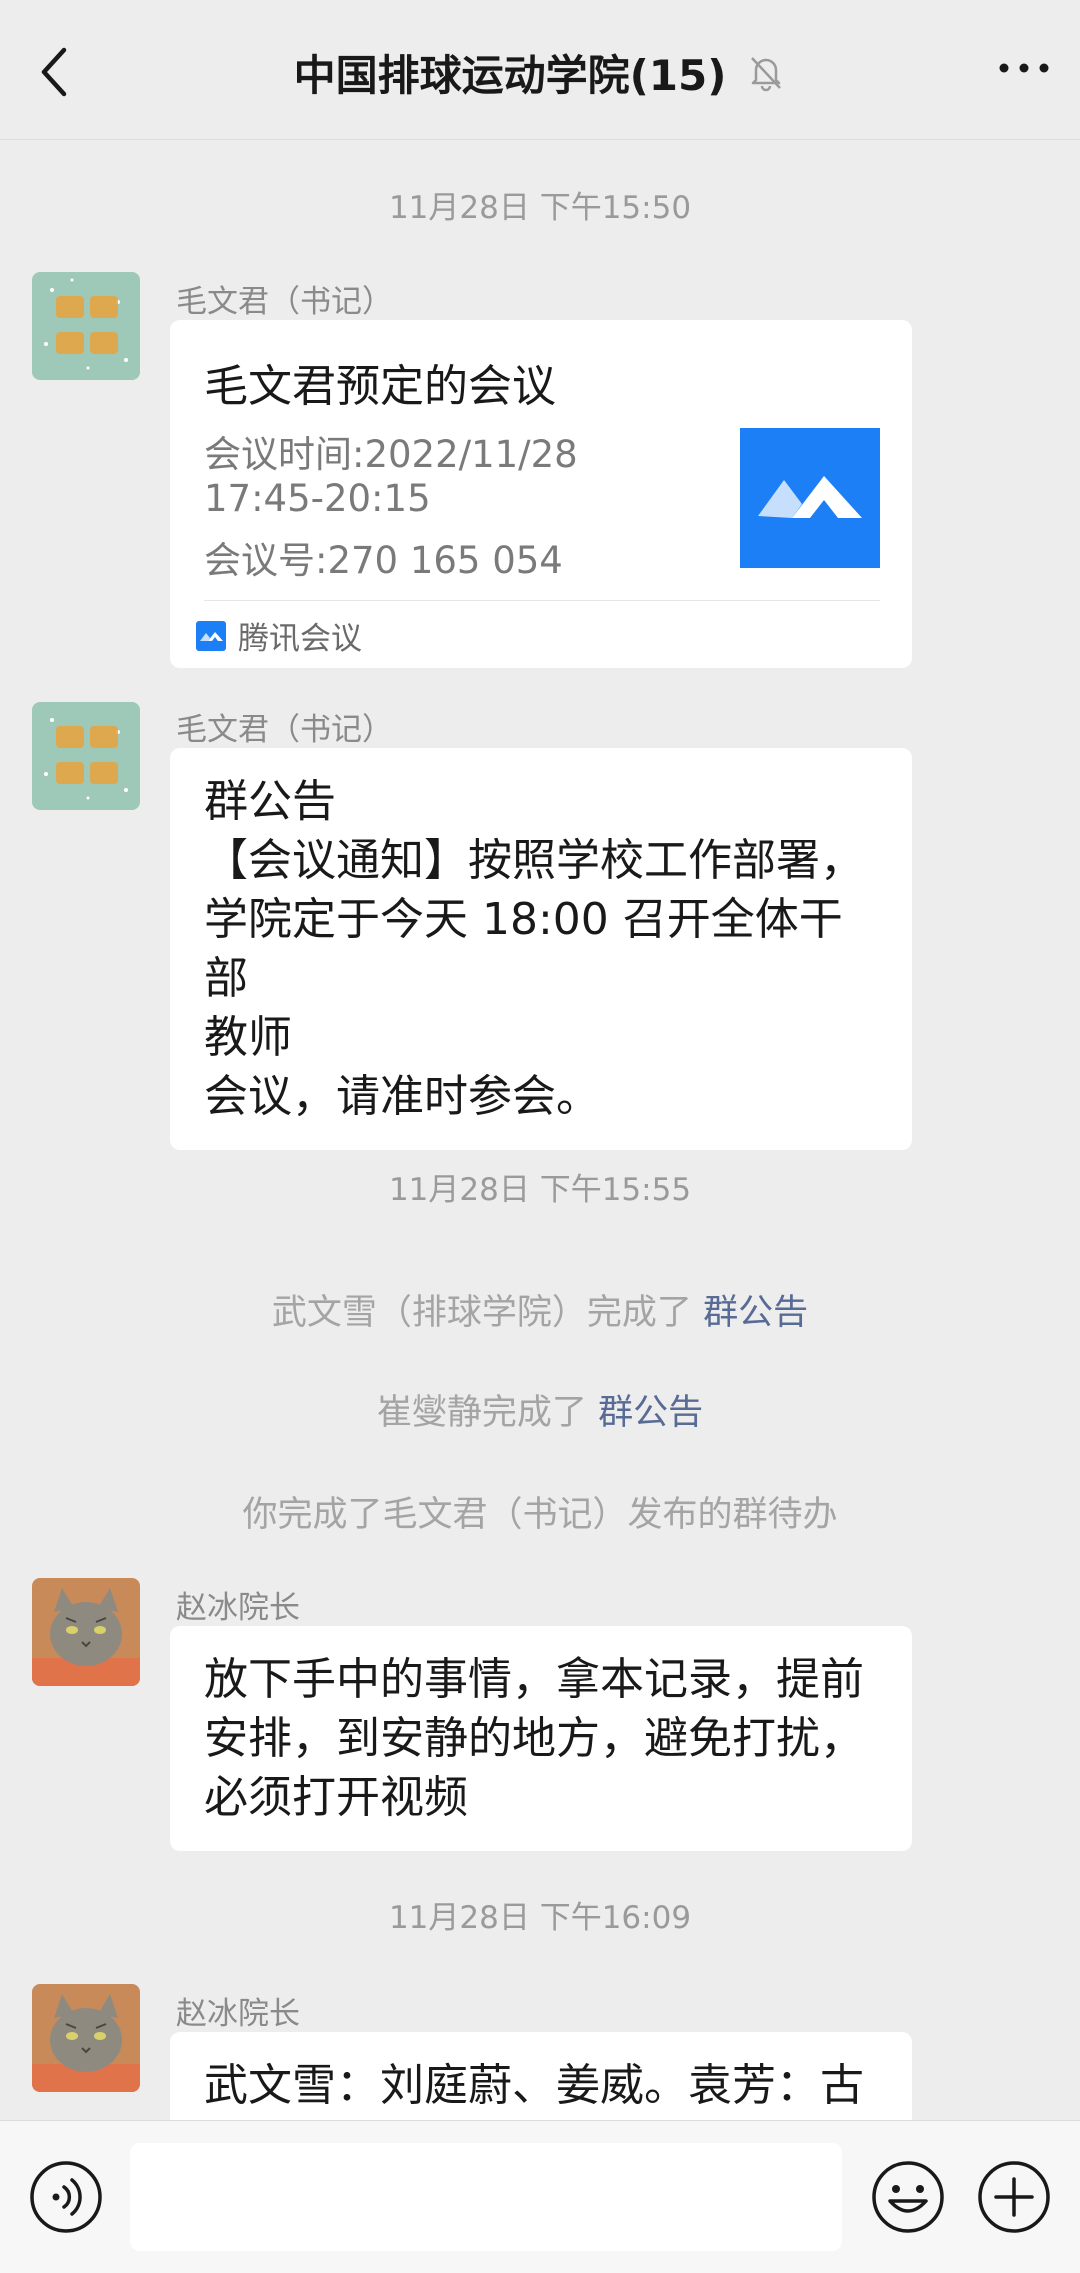 Image resolution: width=1080 pixels, height=2273 pixels. I want to click on system-event: 你完成了毛文君（书记）发布的群待办, so click(540, 1511).